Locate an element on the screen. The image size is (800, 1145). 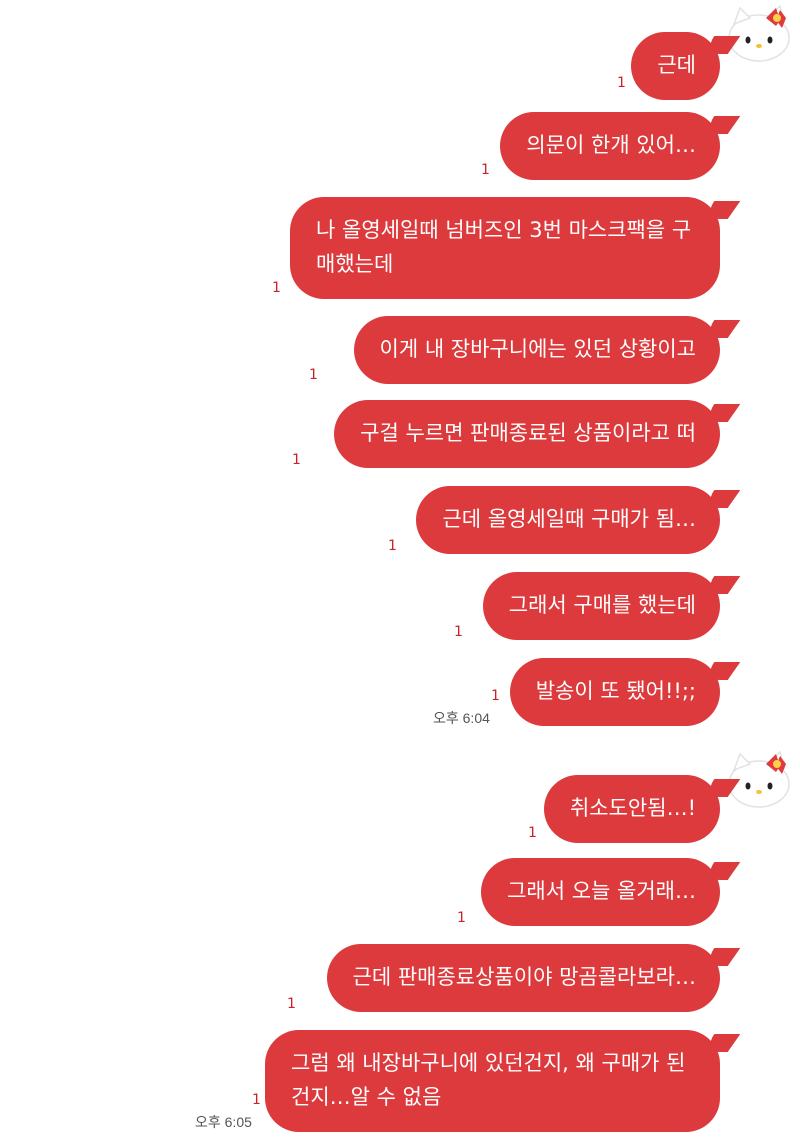
message-text: 그래서 구매를 했는데 is located at coordinates (602, 605).